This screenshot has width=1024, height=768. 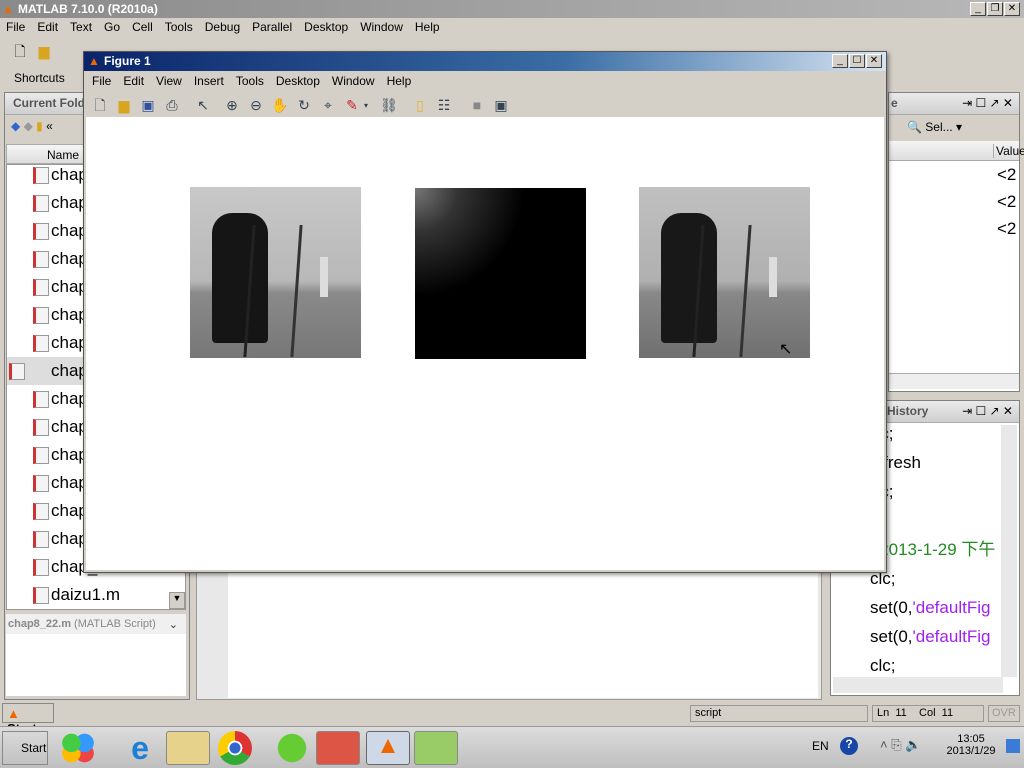 What do you see at coordinates (353, 81) in the screenshot?
I see `figure-menu-window: Window` at bounding box center [353, 81].